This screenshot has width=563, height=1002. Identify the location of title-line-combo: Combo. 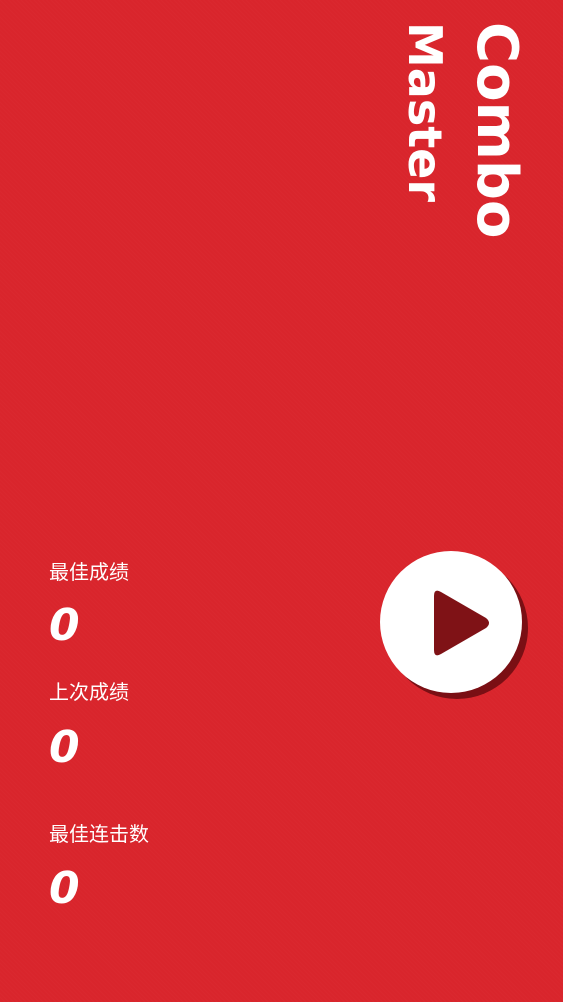
(496, 130).